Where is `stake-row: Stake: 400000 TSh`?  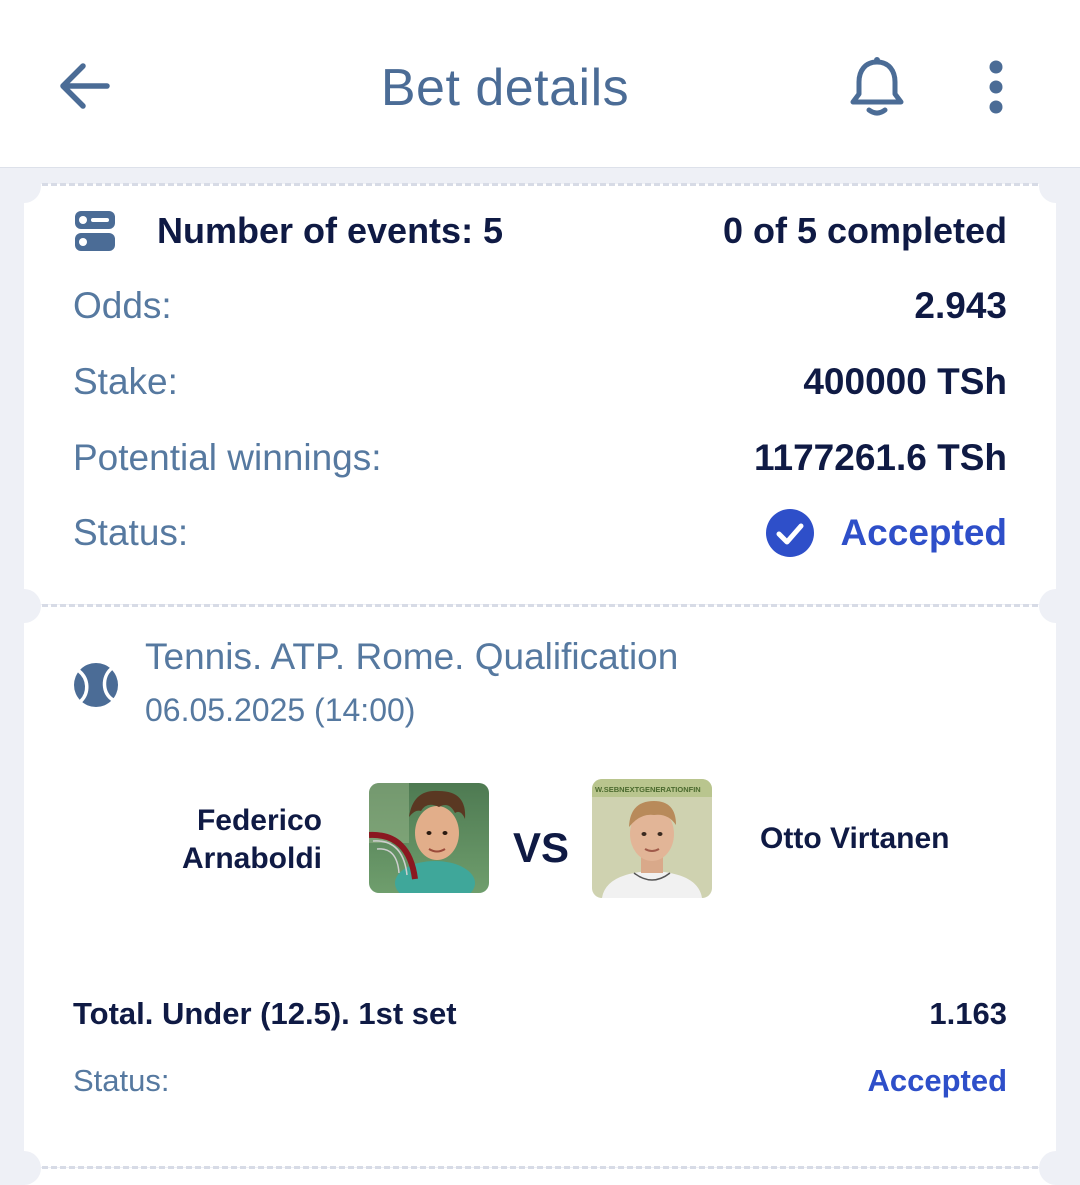 stake-row: Stake: 400000 TSh is located at coordinates (540, 382).